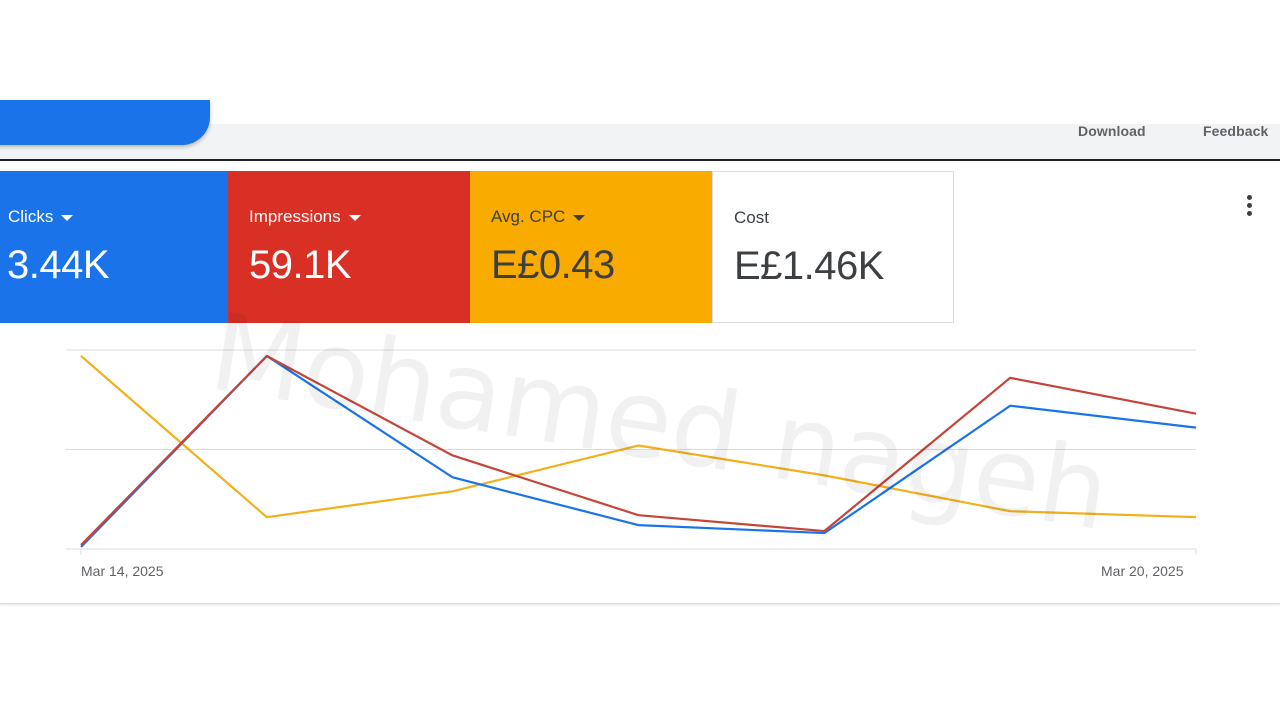 The image size is (1280, 719). I want to click on metric-tile-avg-cpc: Avg. CPC E£0.43, so click(591, 247).